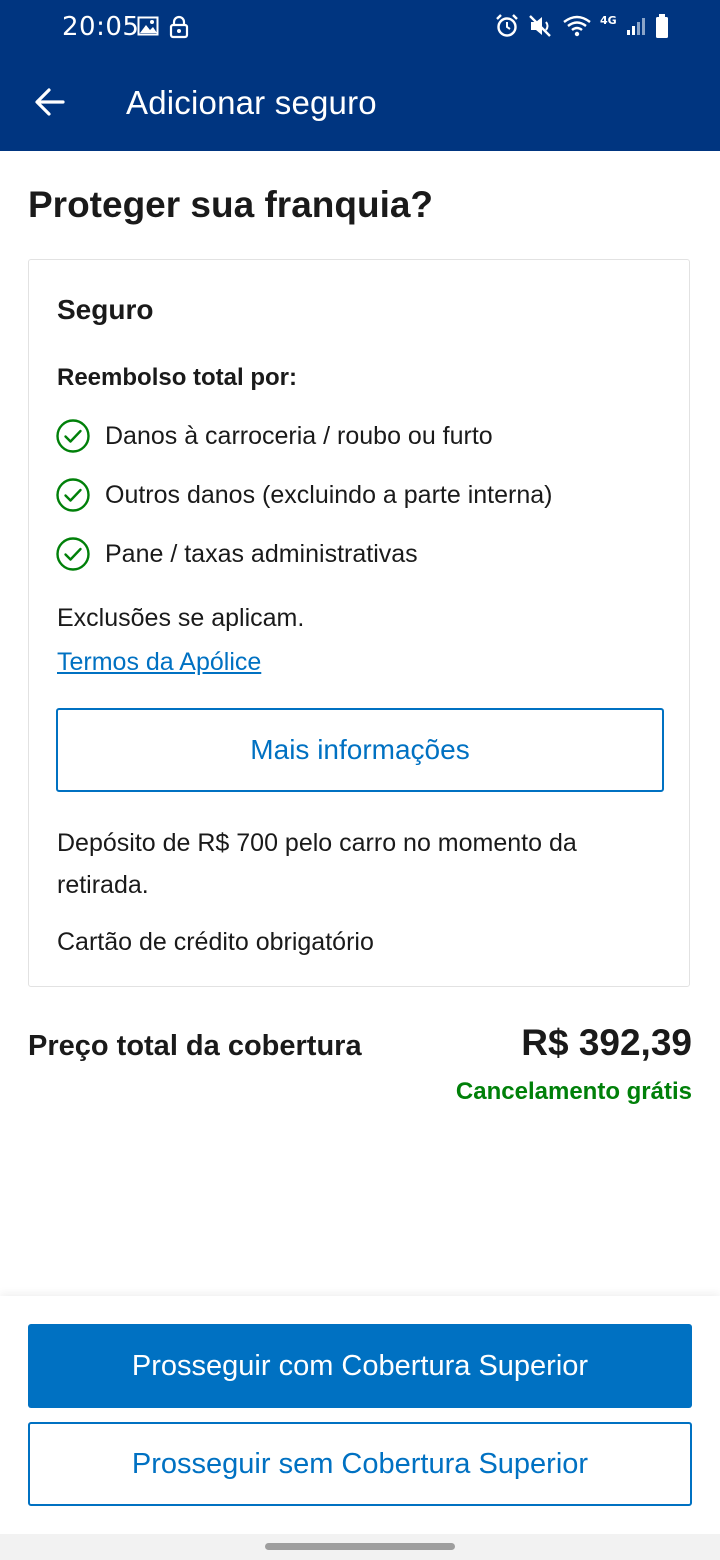  Describe the element at coordinates (608, 20) in the screenshot. I see `network-type: 4G` at that location.